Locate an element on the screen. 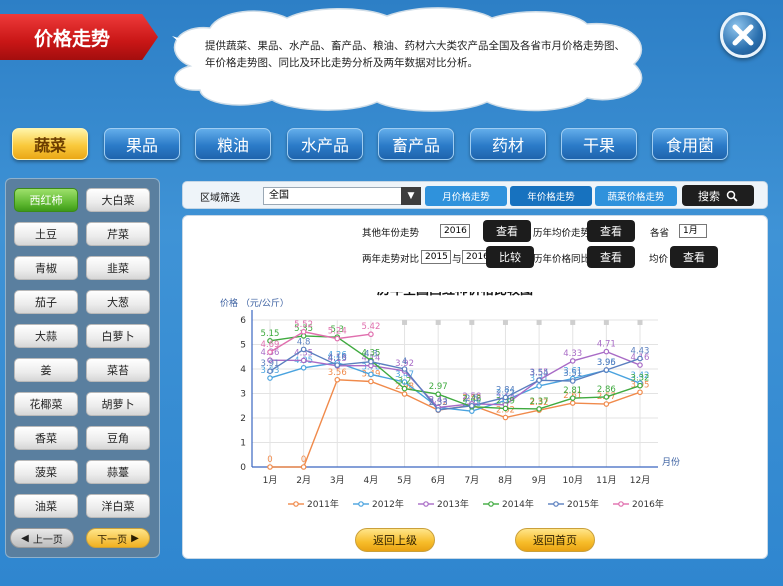  vegetable-item: 土豆 is located at coordinates (46, 234).